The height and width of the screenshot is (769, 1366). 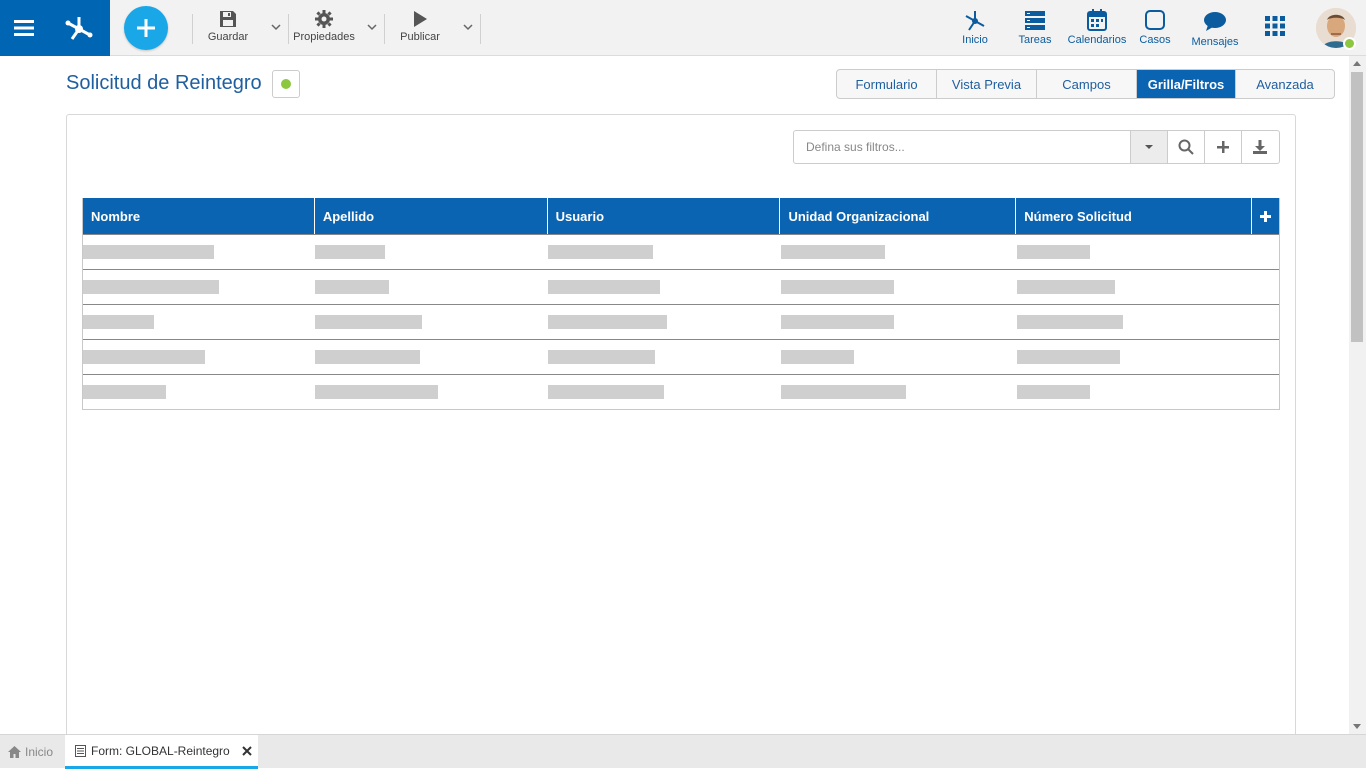 I want to click on chat-bubble-icon, so click(x=1215, y=21).